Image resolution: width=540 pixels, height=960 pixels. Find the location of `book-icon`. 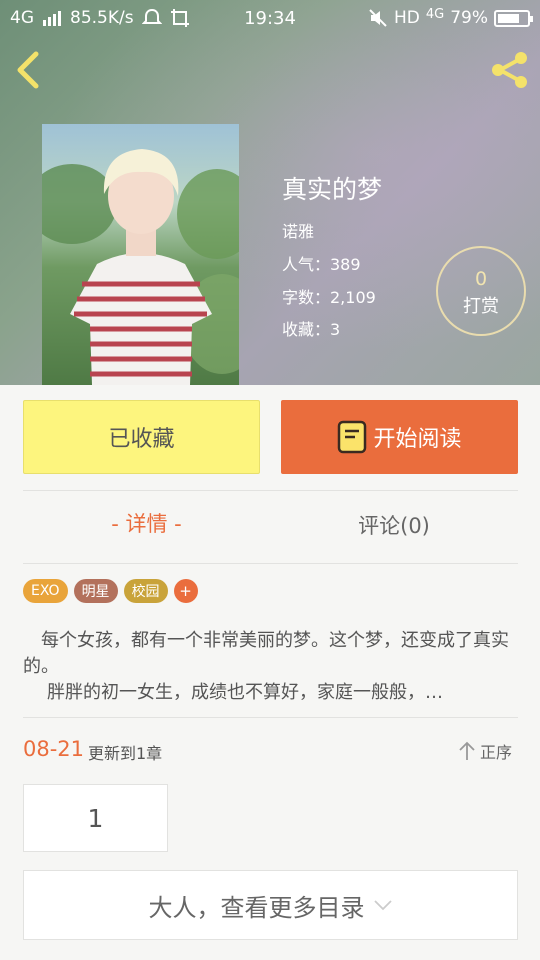

book-icon is located at coordinates (352, 437).